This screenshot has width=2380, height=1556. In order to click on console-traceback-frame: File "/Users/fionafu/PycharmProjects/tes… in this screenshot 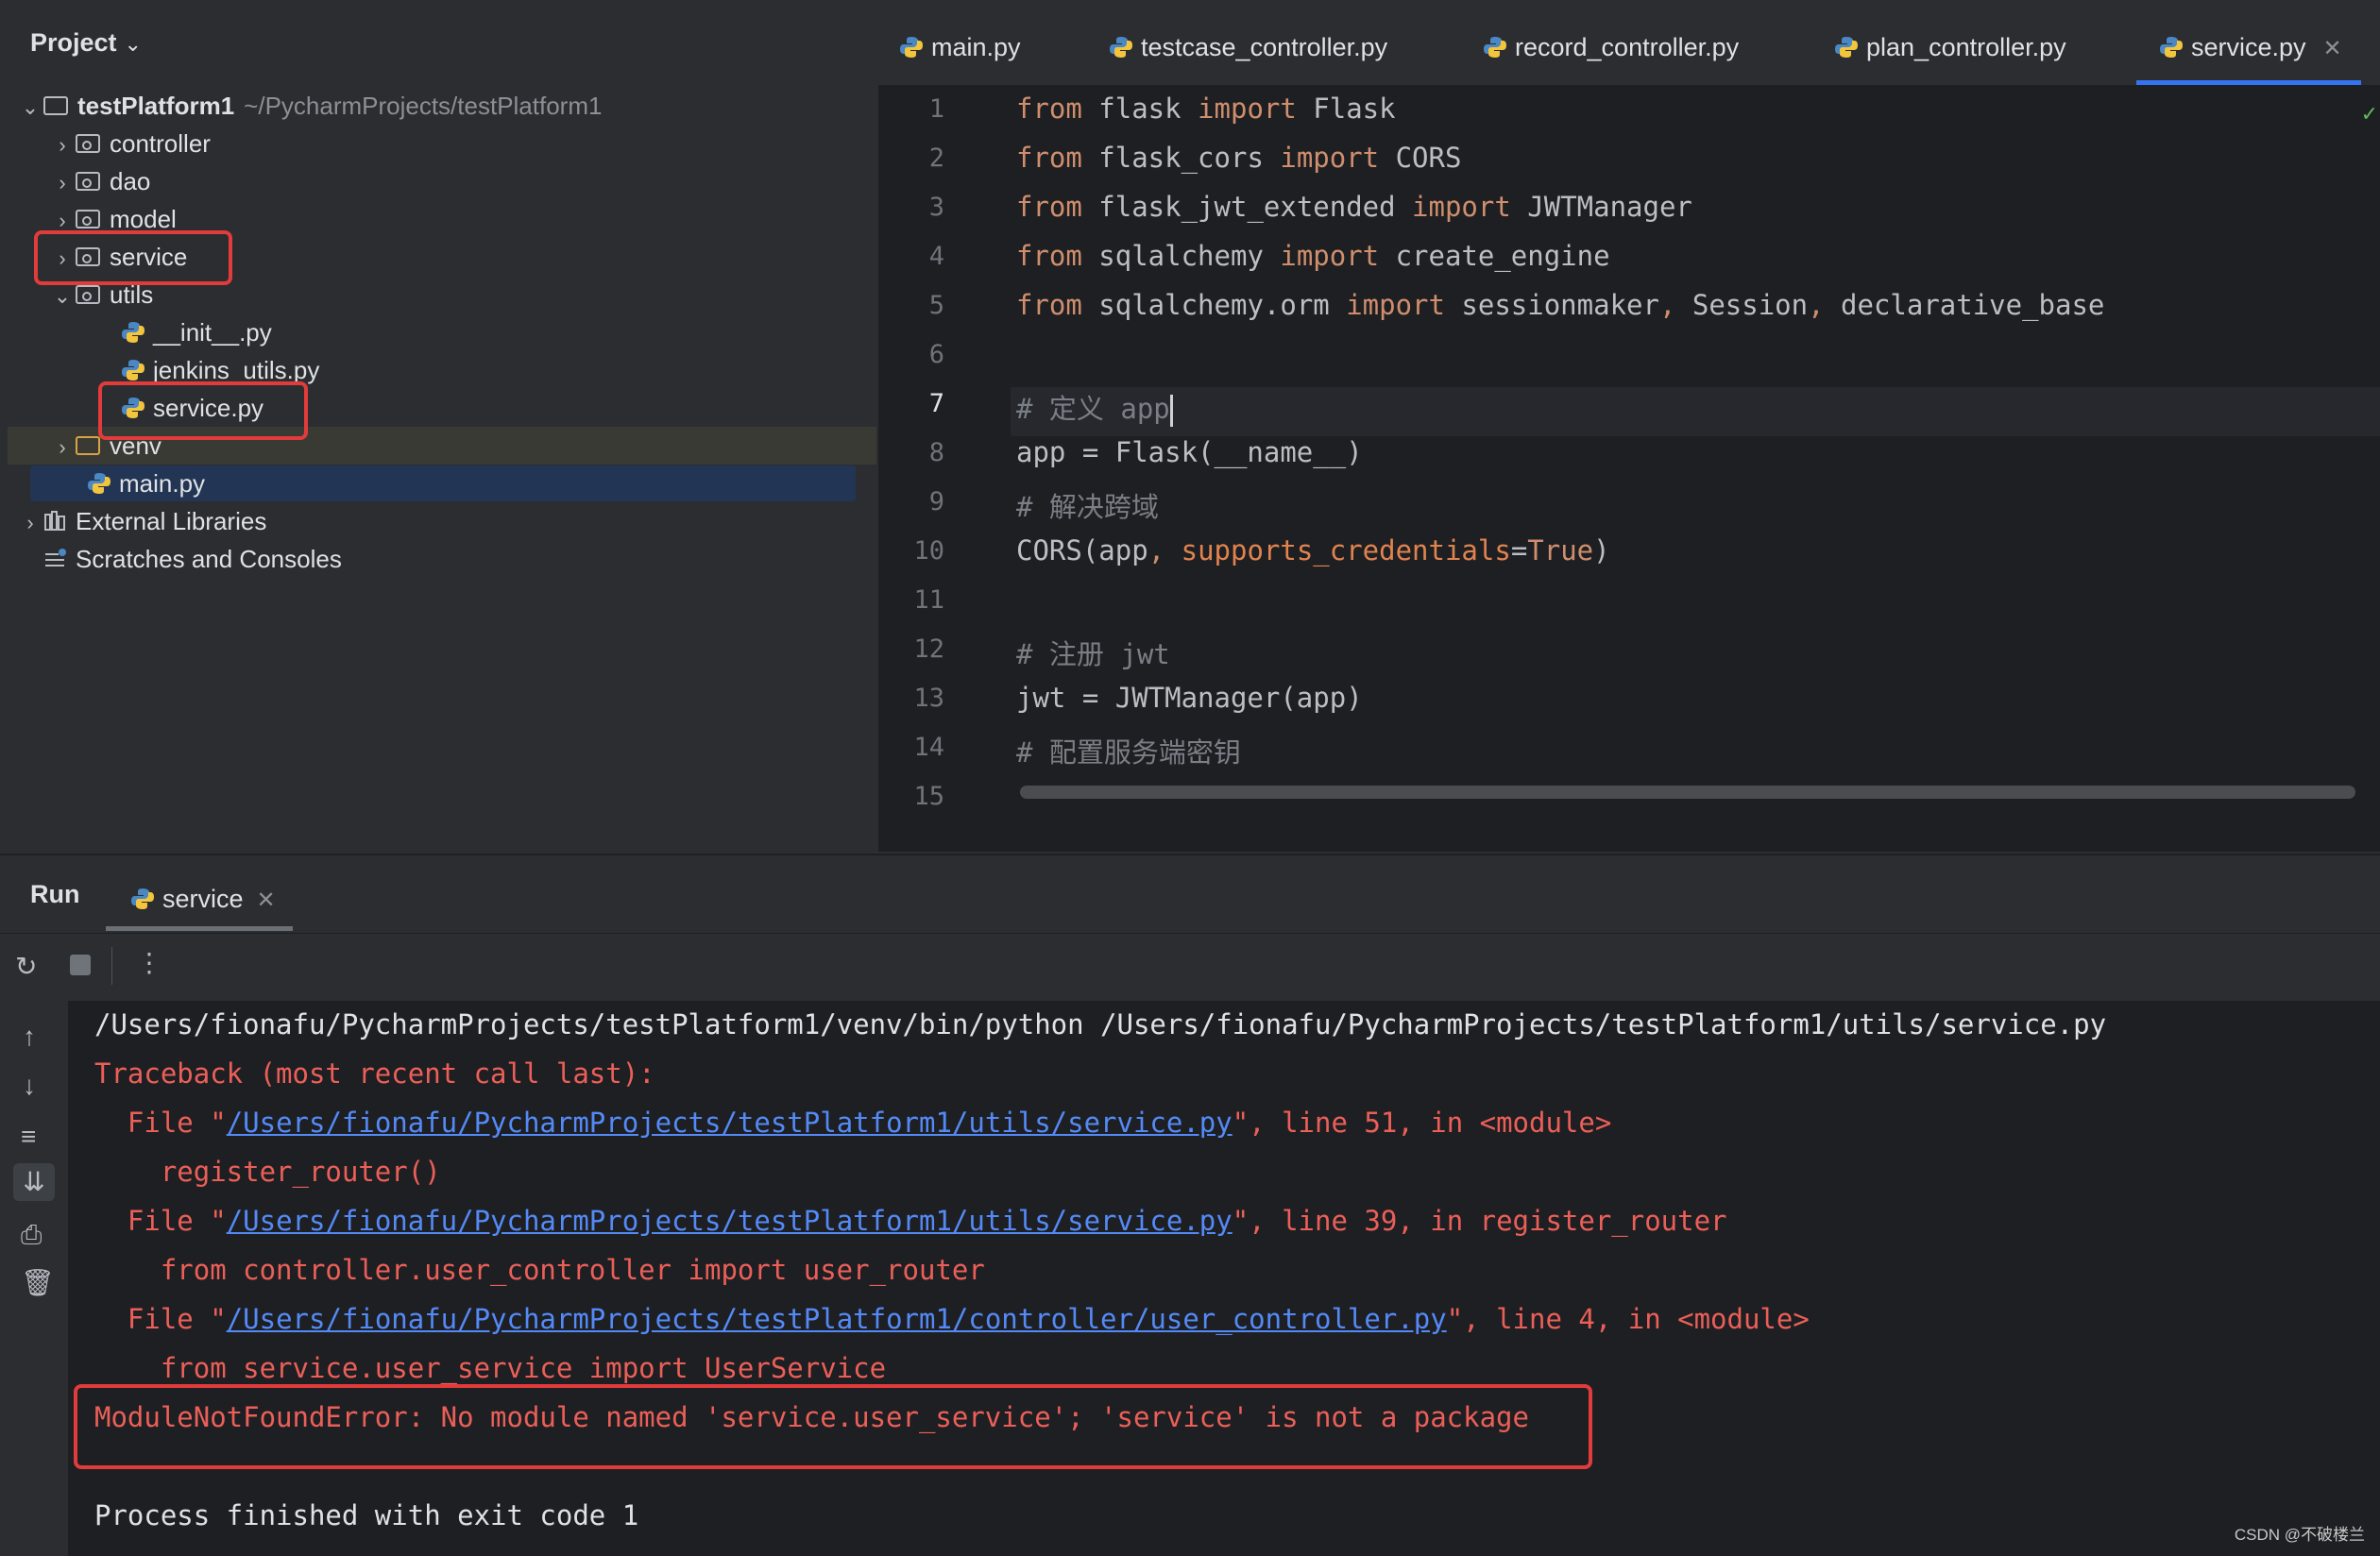, I will do `click(910, 1221)`.